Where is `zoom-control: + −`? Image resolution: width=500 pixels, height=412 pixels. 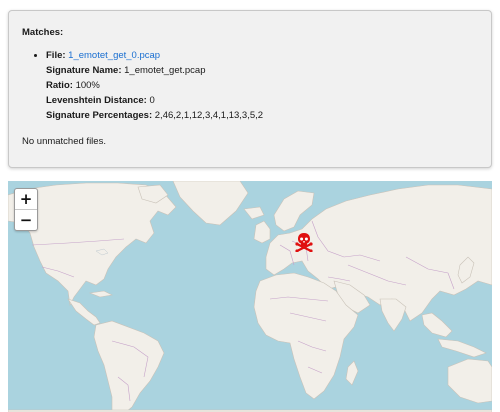
zoom-control: + − is located at coordinates (26, 209).